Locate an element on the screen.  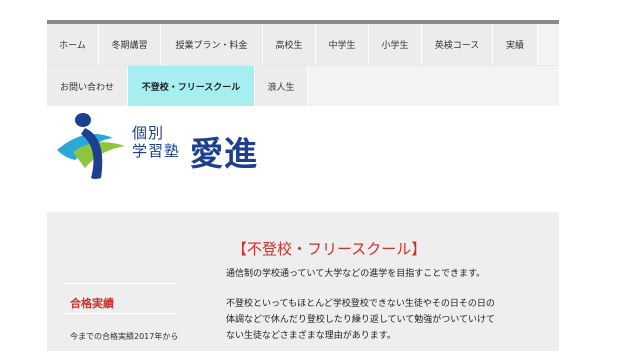
nav-contact: お問い合わせ is located at coordinates (87, 86).